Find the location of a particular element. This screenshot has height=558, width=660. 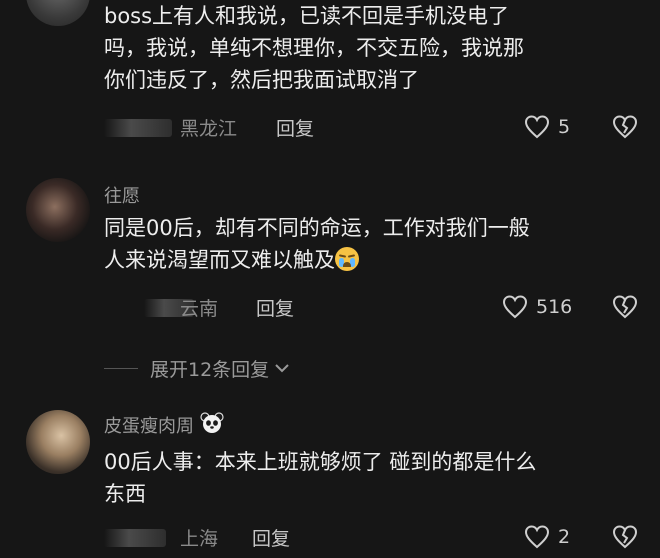

expand-replies-button: 展开12条回复 is located at coordinates (197, 368).